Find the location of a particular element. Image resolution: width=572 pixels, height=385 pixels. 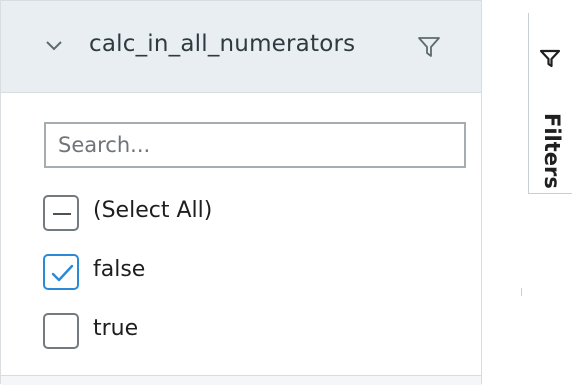

indeterminate-icon is located at coordinates (62, 214).